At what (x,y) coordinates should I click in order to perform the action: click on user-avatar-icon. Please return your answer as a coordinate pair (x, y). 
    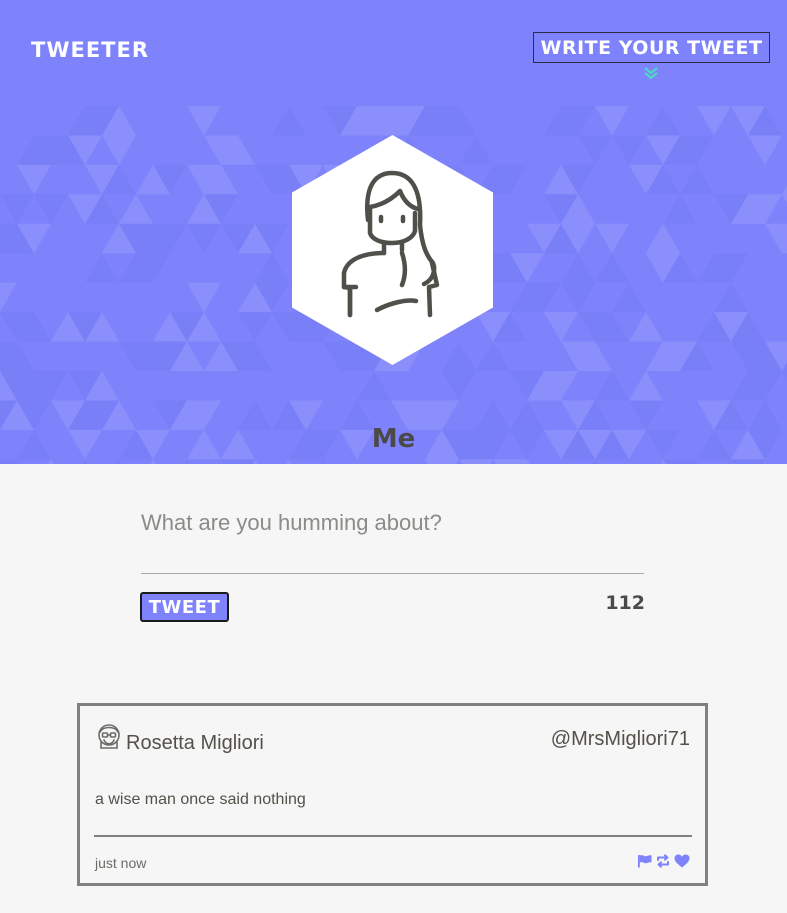
    Looking at the image, I should click on (109, 736).